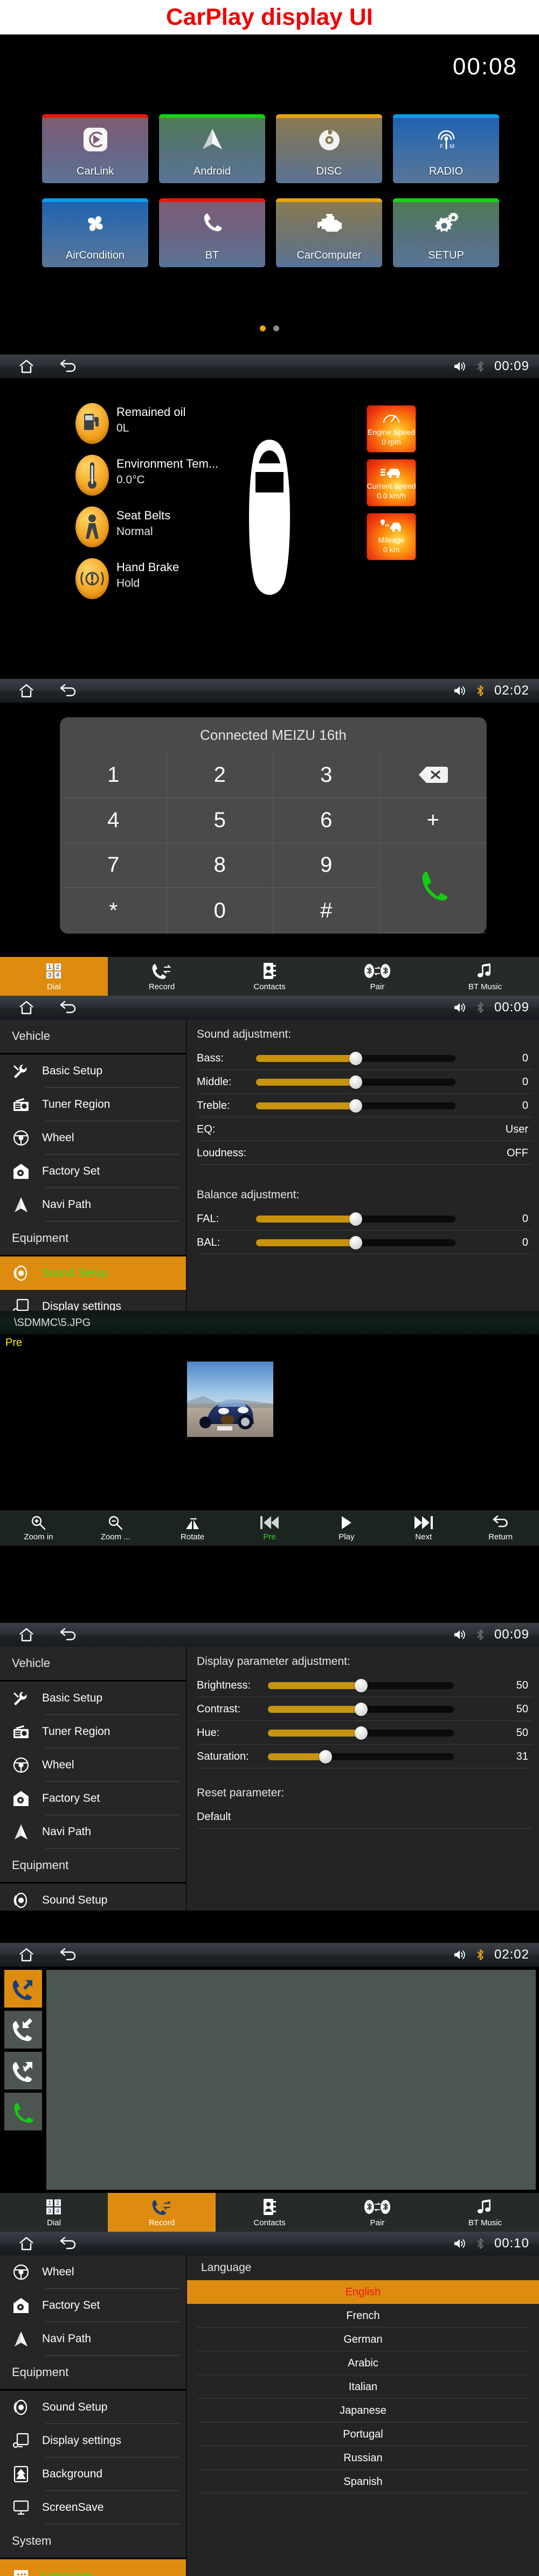  I want to click on slider-contrast: Contrast: 50, so click(365, 1709).